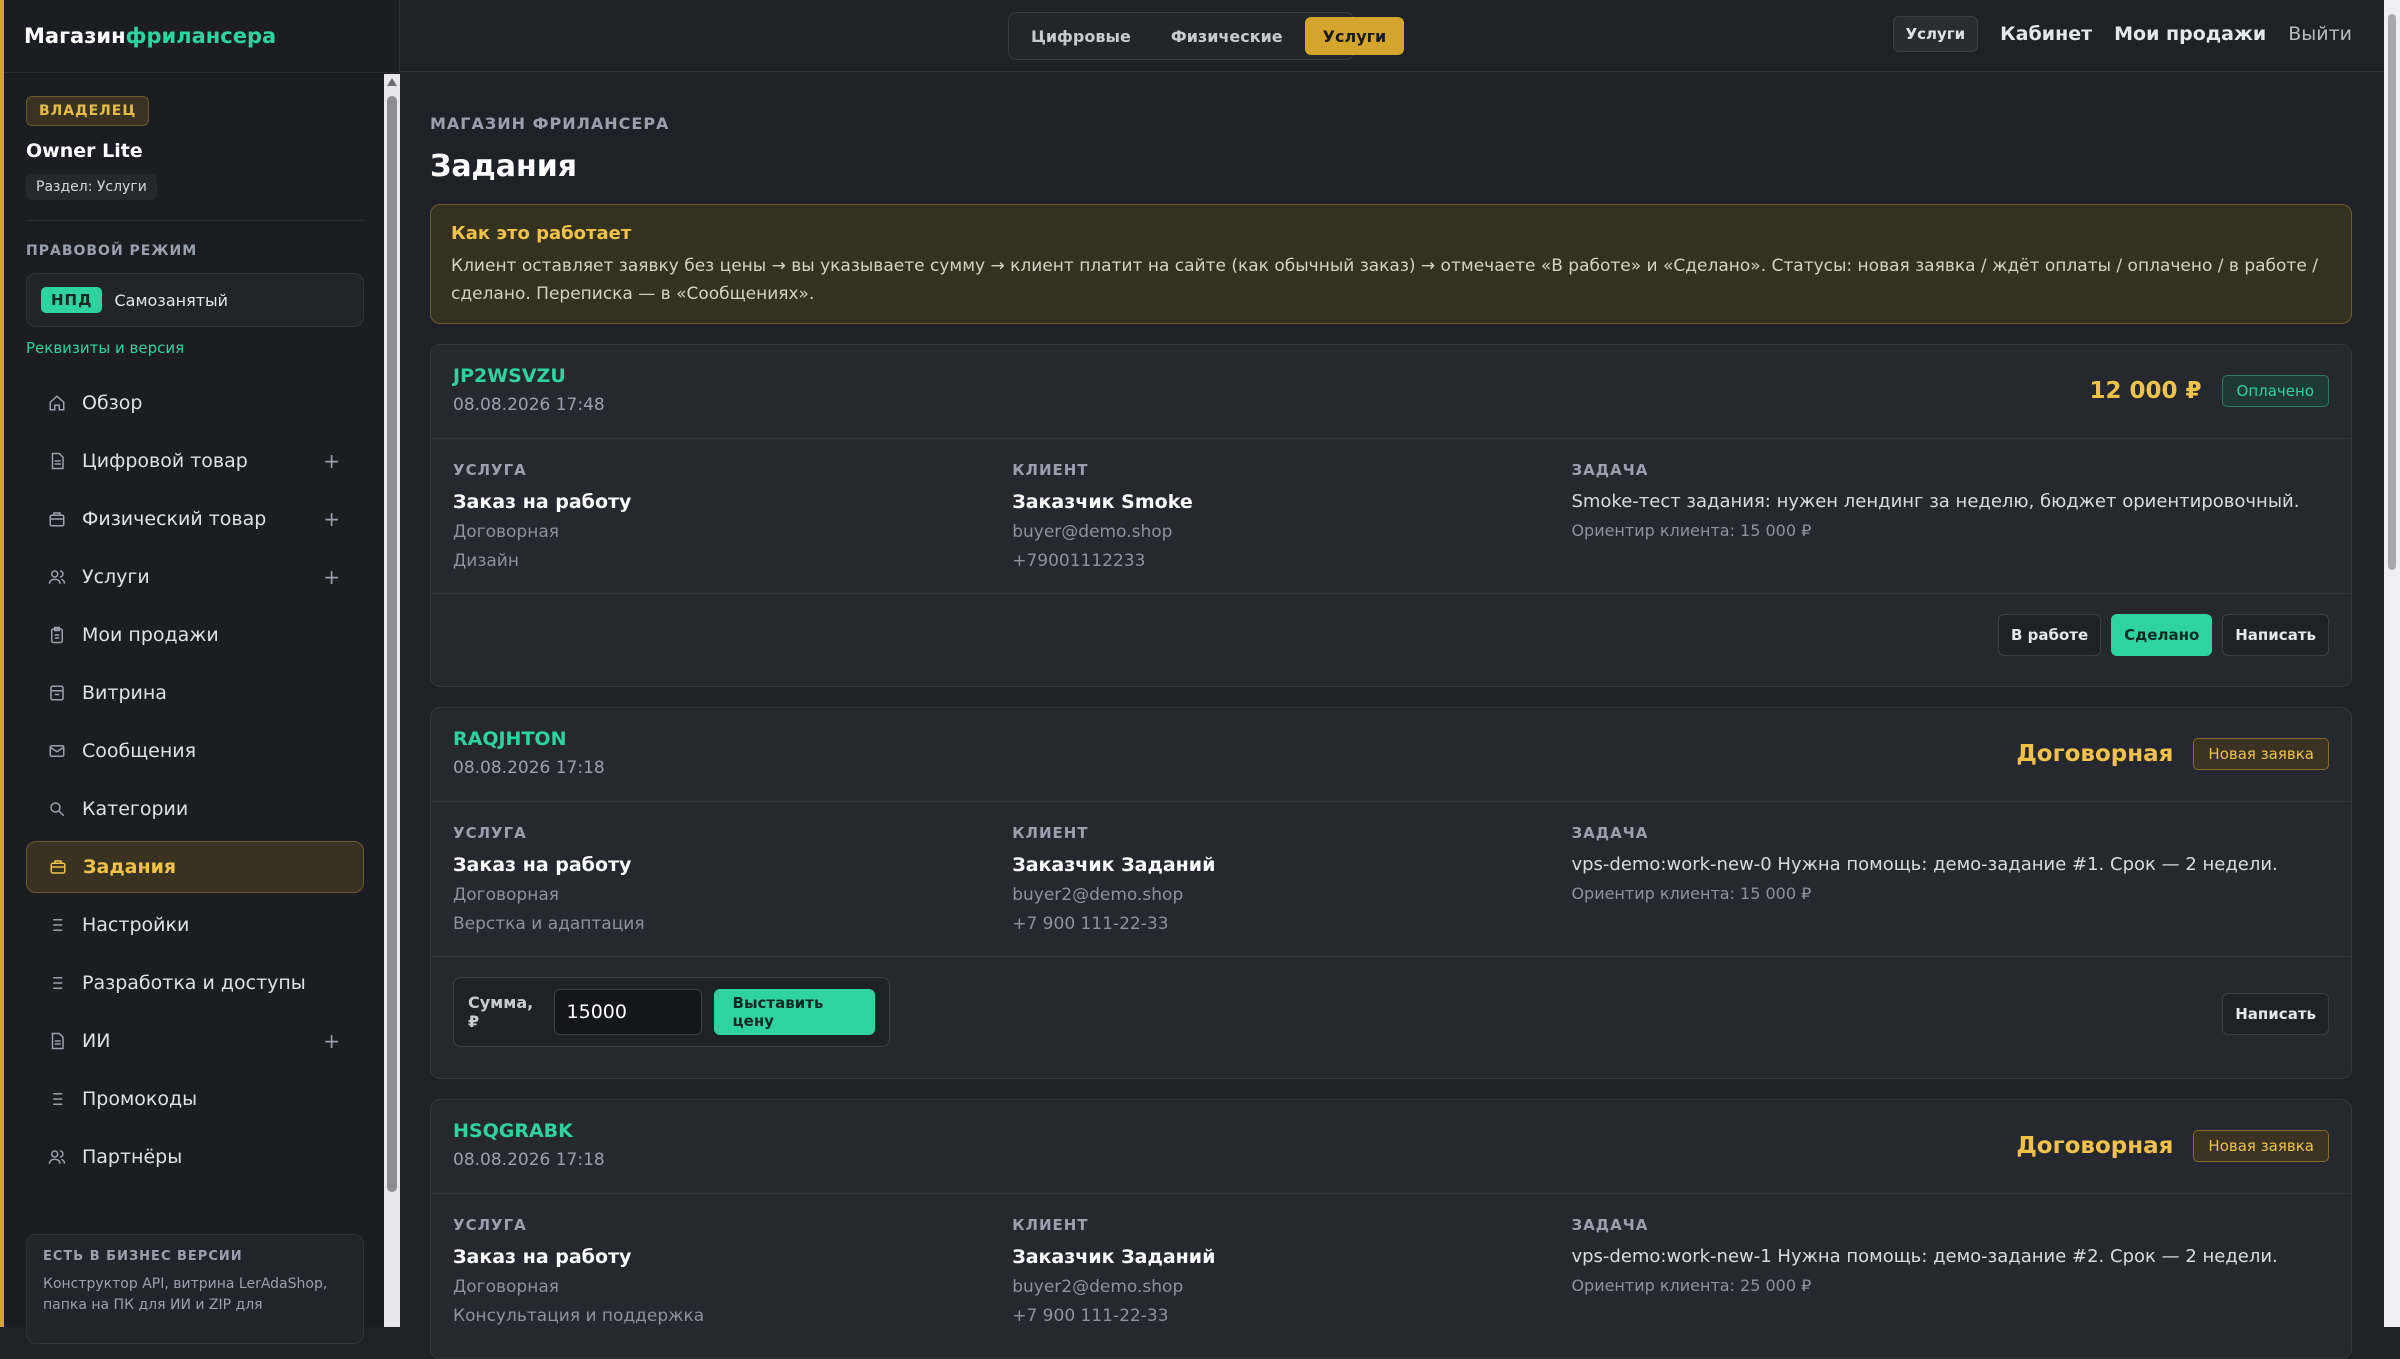 This screenshot has height=1359, width=2400. I want to click on task-card-footer: Сумма, ₽ Выставить цену Написать, so click(1391, 1011).